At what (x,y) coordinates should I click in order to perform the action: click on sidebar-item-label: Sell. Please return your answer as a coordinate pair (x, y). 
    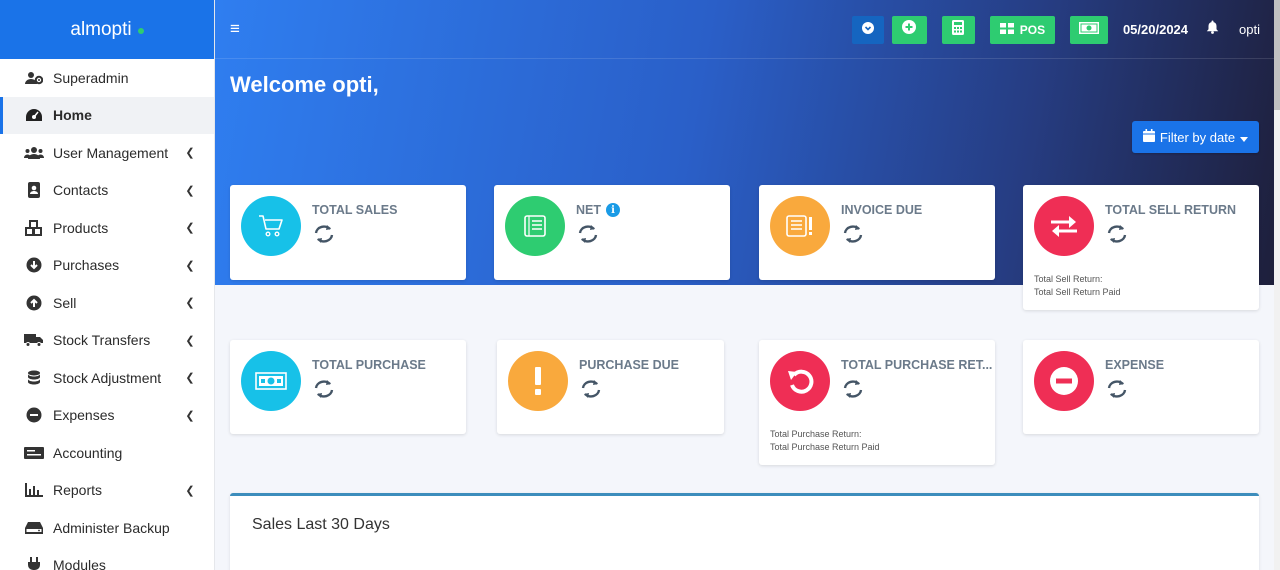
    Looking at the image, I should click on (65, 302).